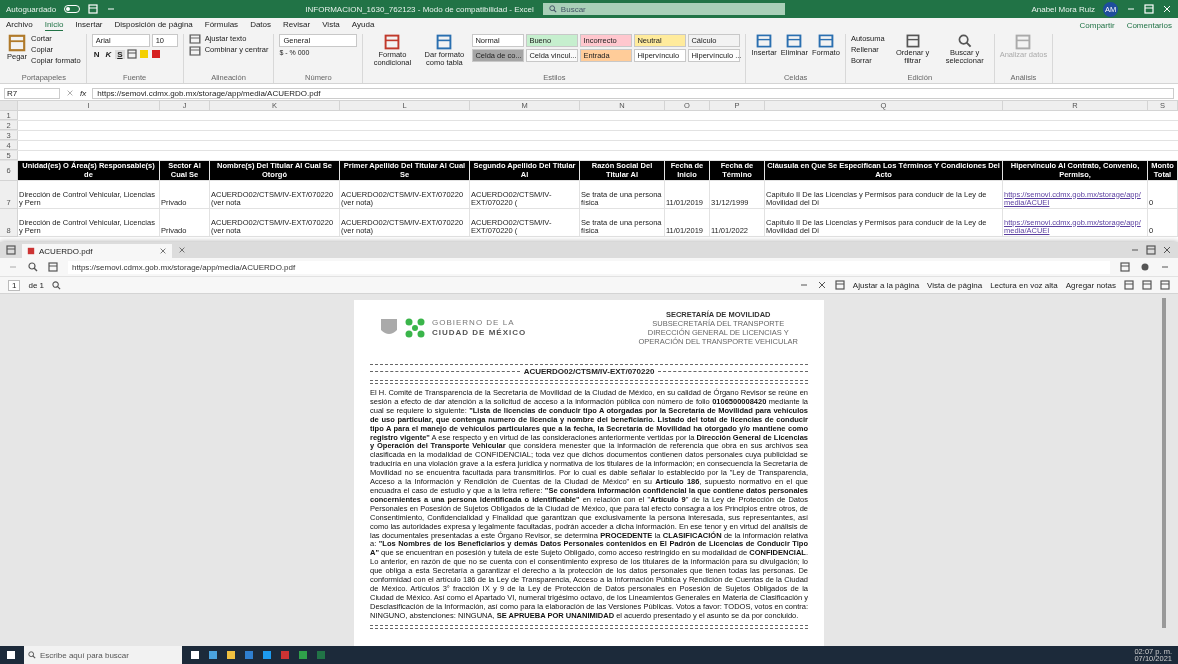  I want to click on bold-button: N, so click(96, 54).